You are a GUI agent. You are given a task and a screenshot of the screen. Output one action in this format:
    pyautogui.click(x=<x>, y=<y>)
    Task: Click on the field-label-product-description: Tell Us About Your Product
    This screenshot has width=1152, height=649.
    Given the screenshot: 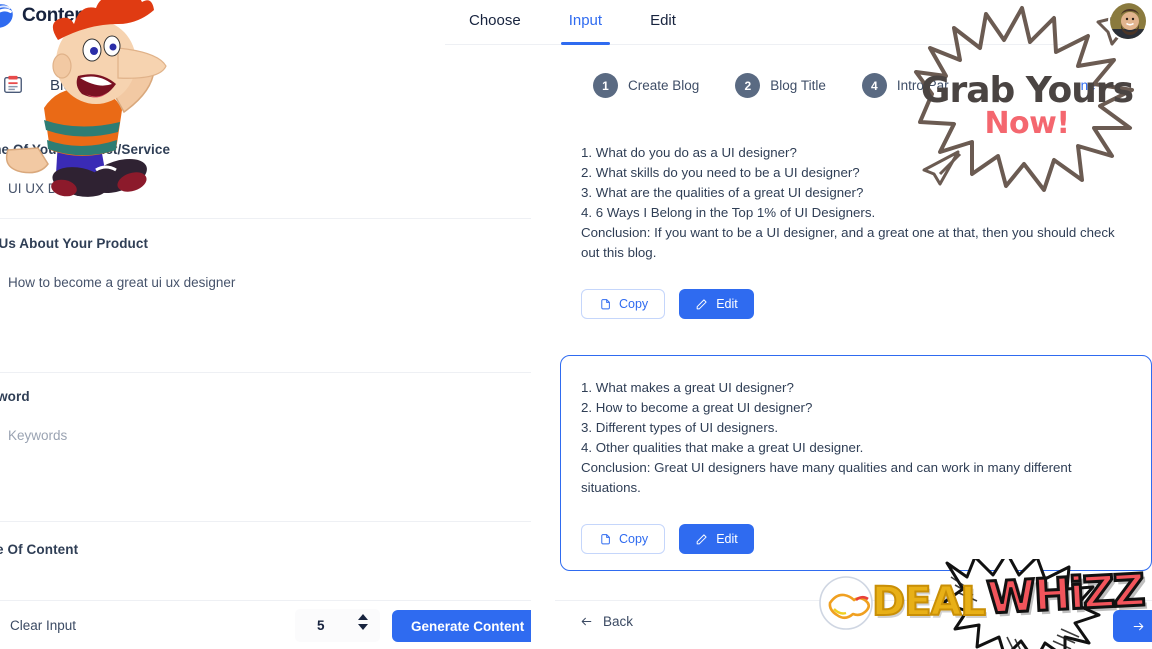 What is the action you would take?
    pyautogui.click(x=74, y=243)
    